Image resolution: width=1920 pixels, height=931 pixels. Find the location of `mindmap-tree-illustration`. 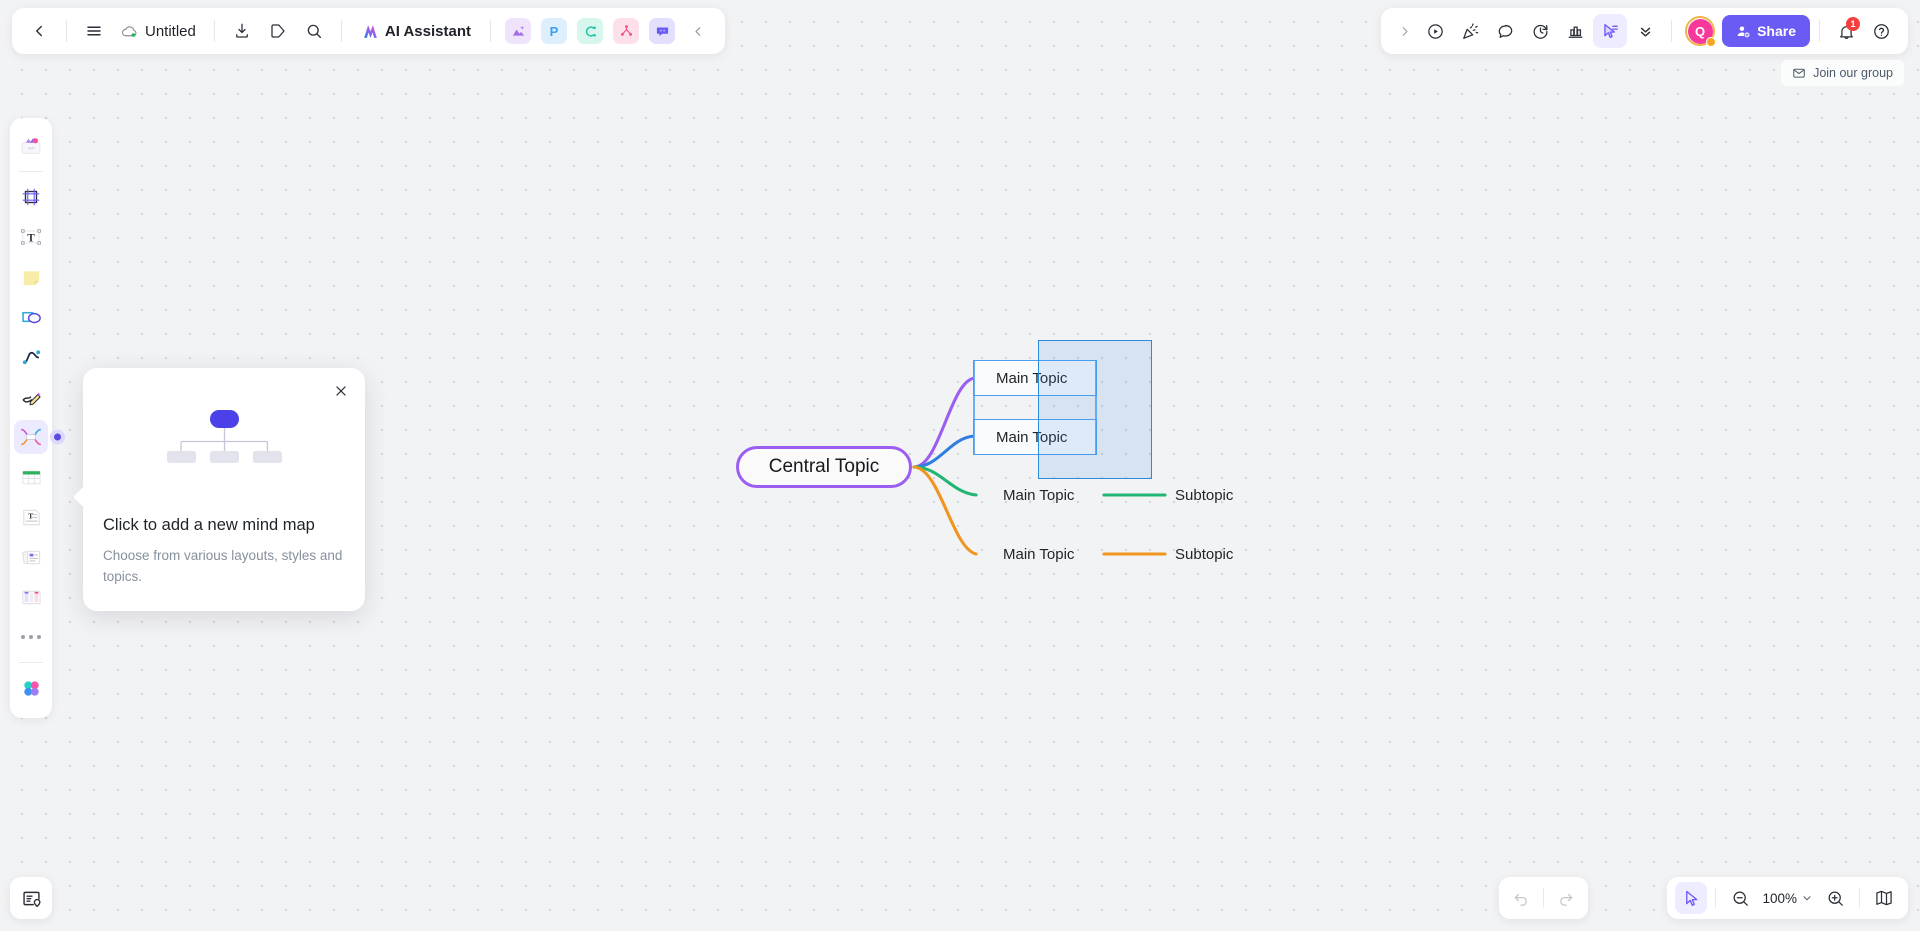

mindmap-tree-illustration is located at coordinates (224, 439).